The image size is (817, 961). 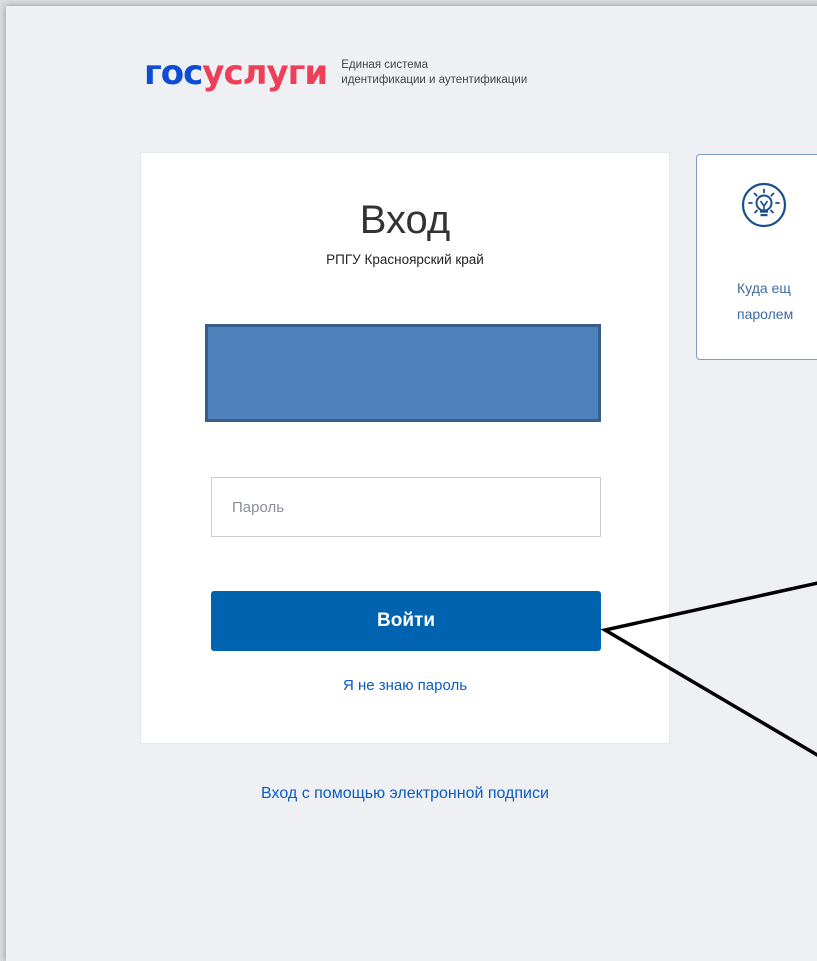 What do you see at coordinates (756, 257) in the screenshot?
I see `info-panel: Куда ещ паролем` at bounding box center [756, 257].